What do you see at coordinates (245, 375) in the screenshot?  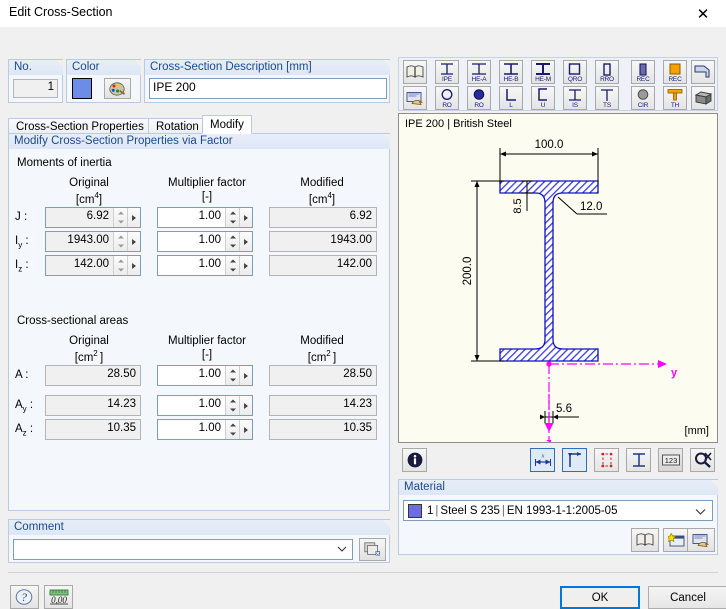 I see `multiplier-a-more-button` at bounding box center [245, 375].